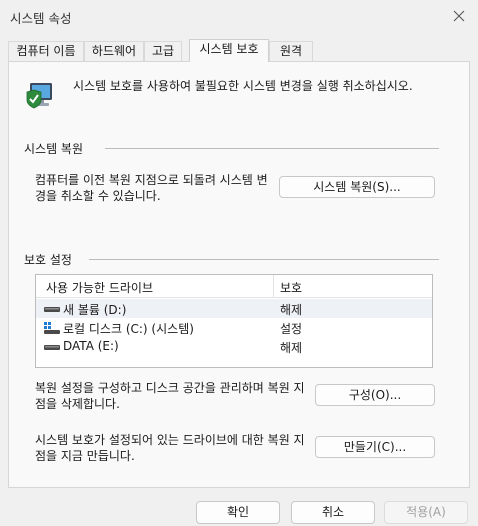 The image size is (478, 526). What do you see at coordinates (264, 259) in the screenshot?
I see `protection-group-divider` at bounding box center [264, 259].